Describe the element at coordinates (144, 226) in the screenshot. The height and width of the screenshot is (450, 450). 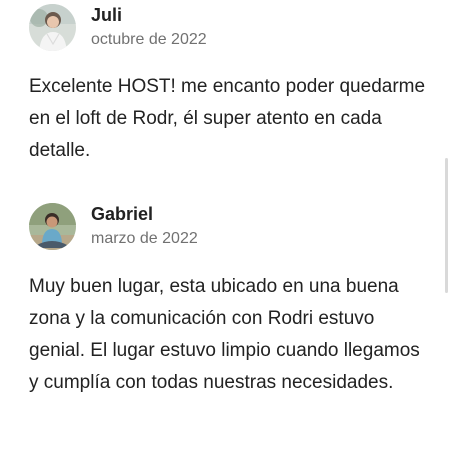
I see `review-meta: Gabriel marzo de 2022` at that location.